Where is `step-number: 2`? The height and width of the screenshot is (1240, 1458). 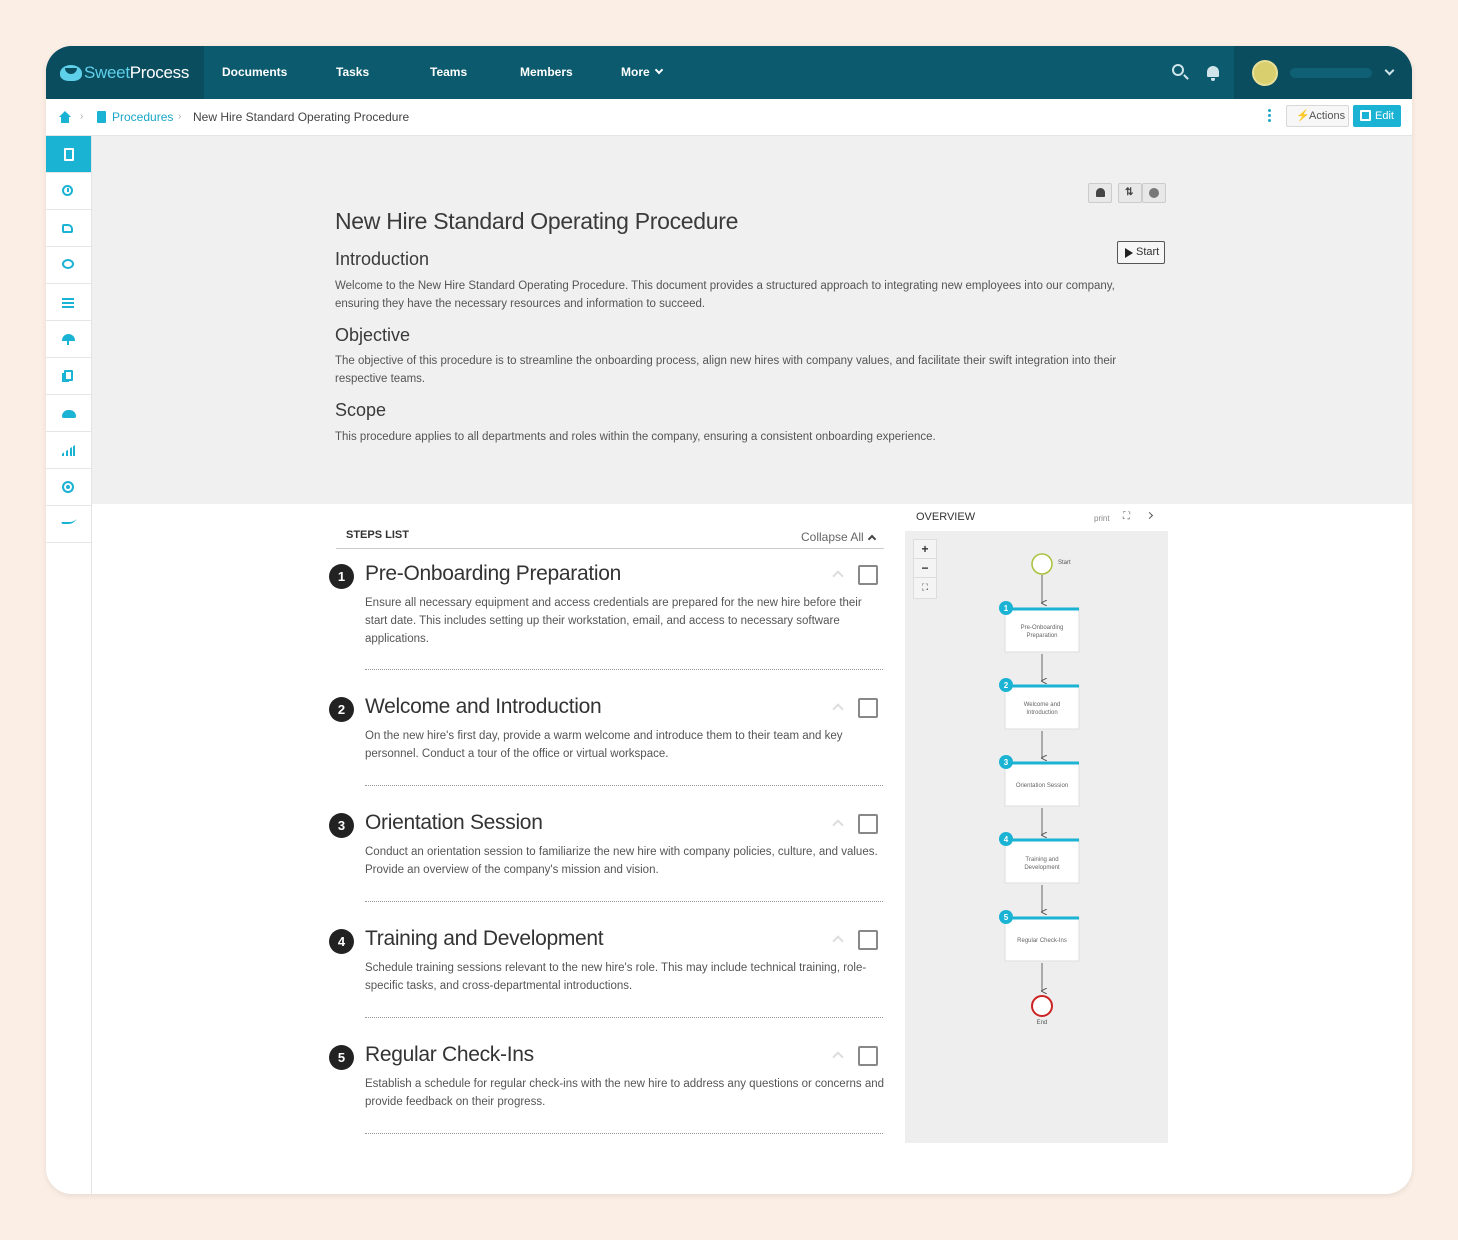
step-number: 2 is located at coordinates (341, 709).